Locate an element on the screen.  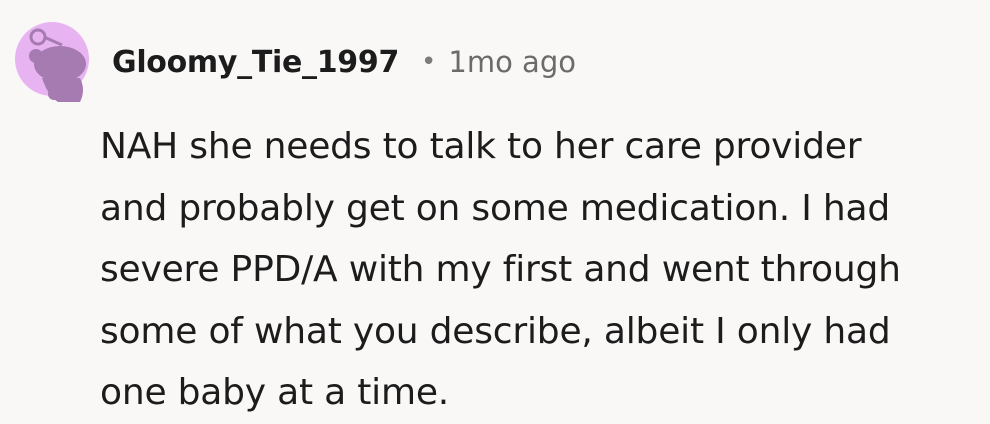
comment-author: Gloomy_Tie_1997 is located at coordinates (255, 62).